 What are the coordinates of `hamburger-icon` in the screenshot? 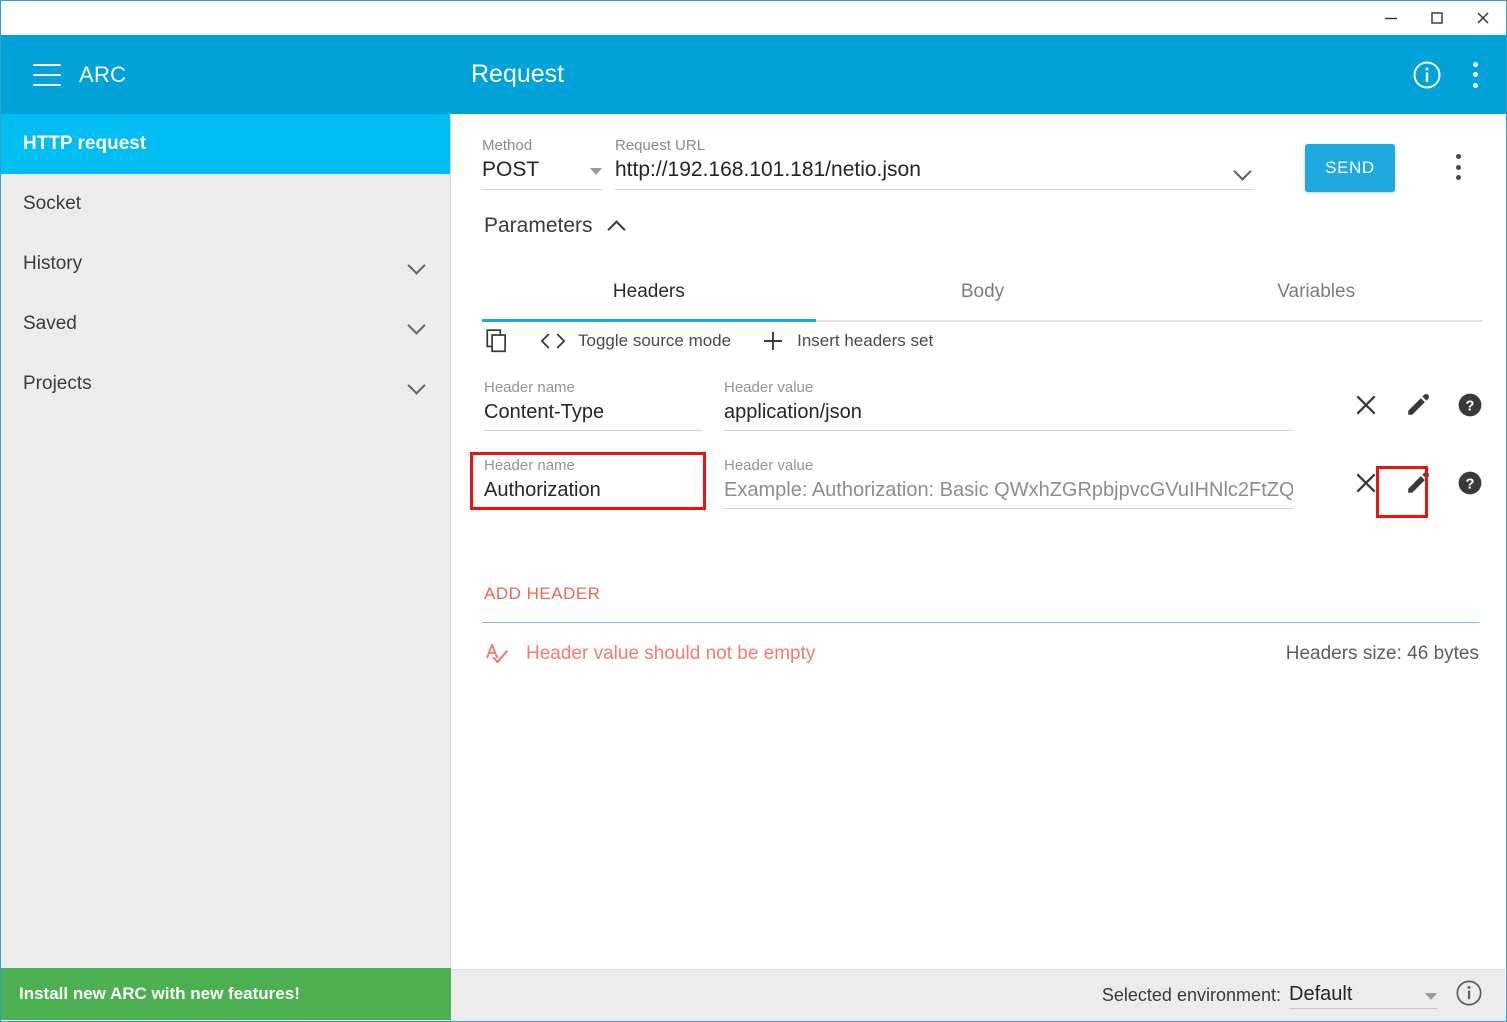 It's located at (47, 74).